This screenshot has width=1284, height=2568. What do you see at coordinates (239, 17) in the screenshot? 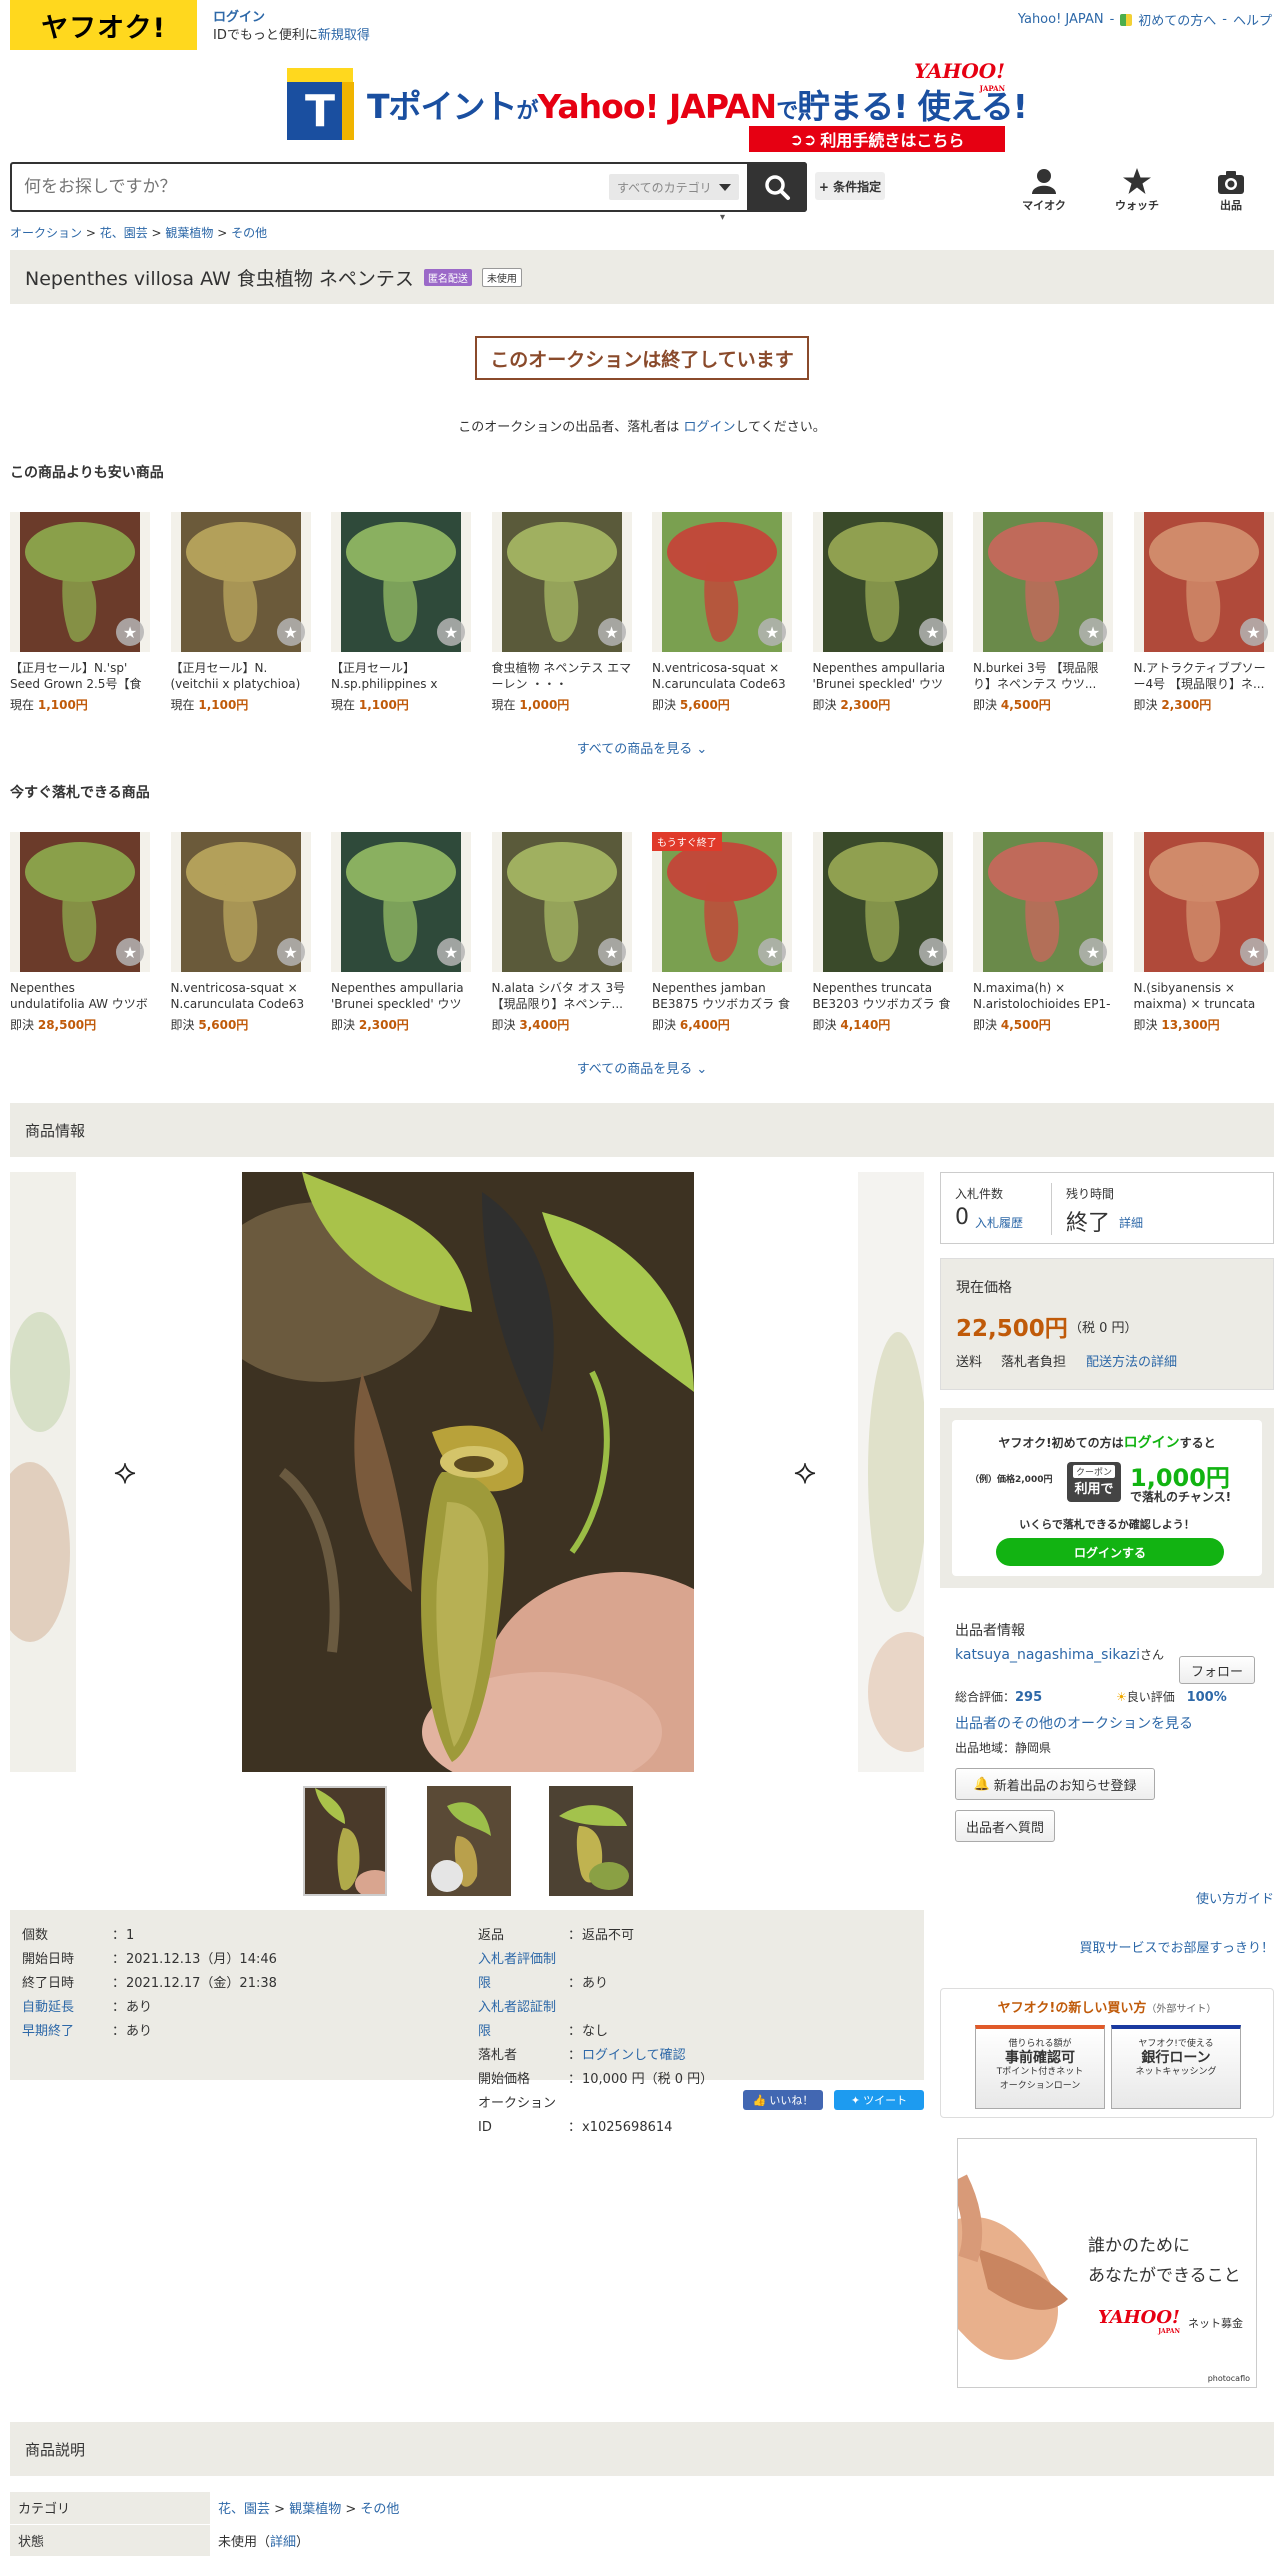
I see `login-link: ログイン` at bounding box center [239, 17].